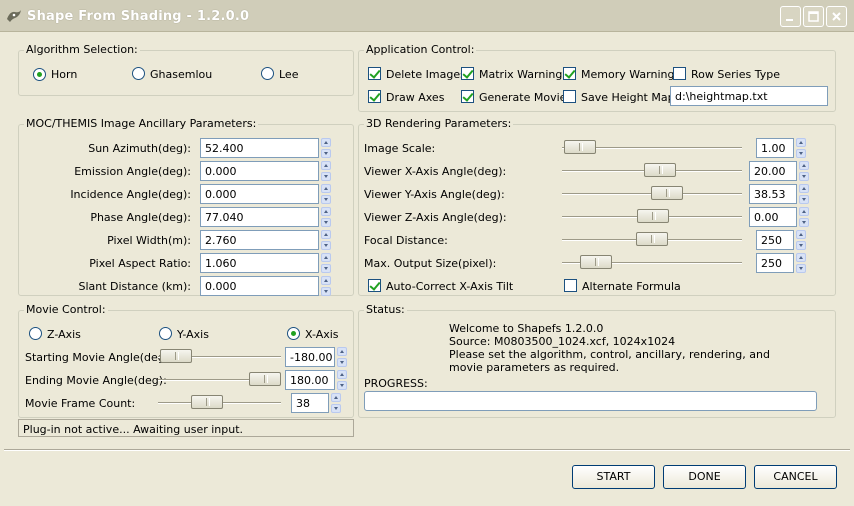  Describe the element at coordinates (326, 148) in the screenshot. I see `sun-azimuth-spinner` at that location.